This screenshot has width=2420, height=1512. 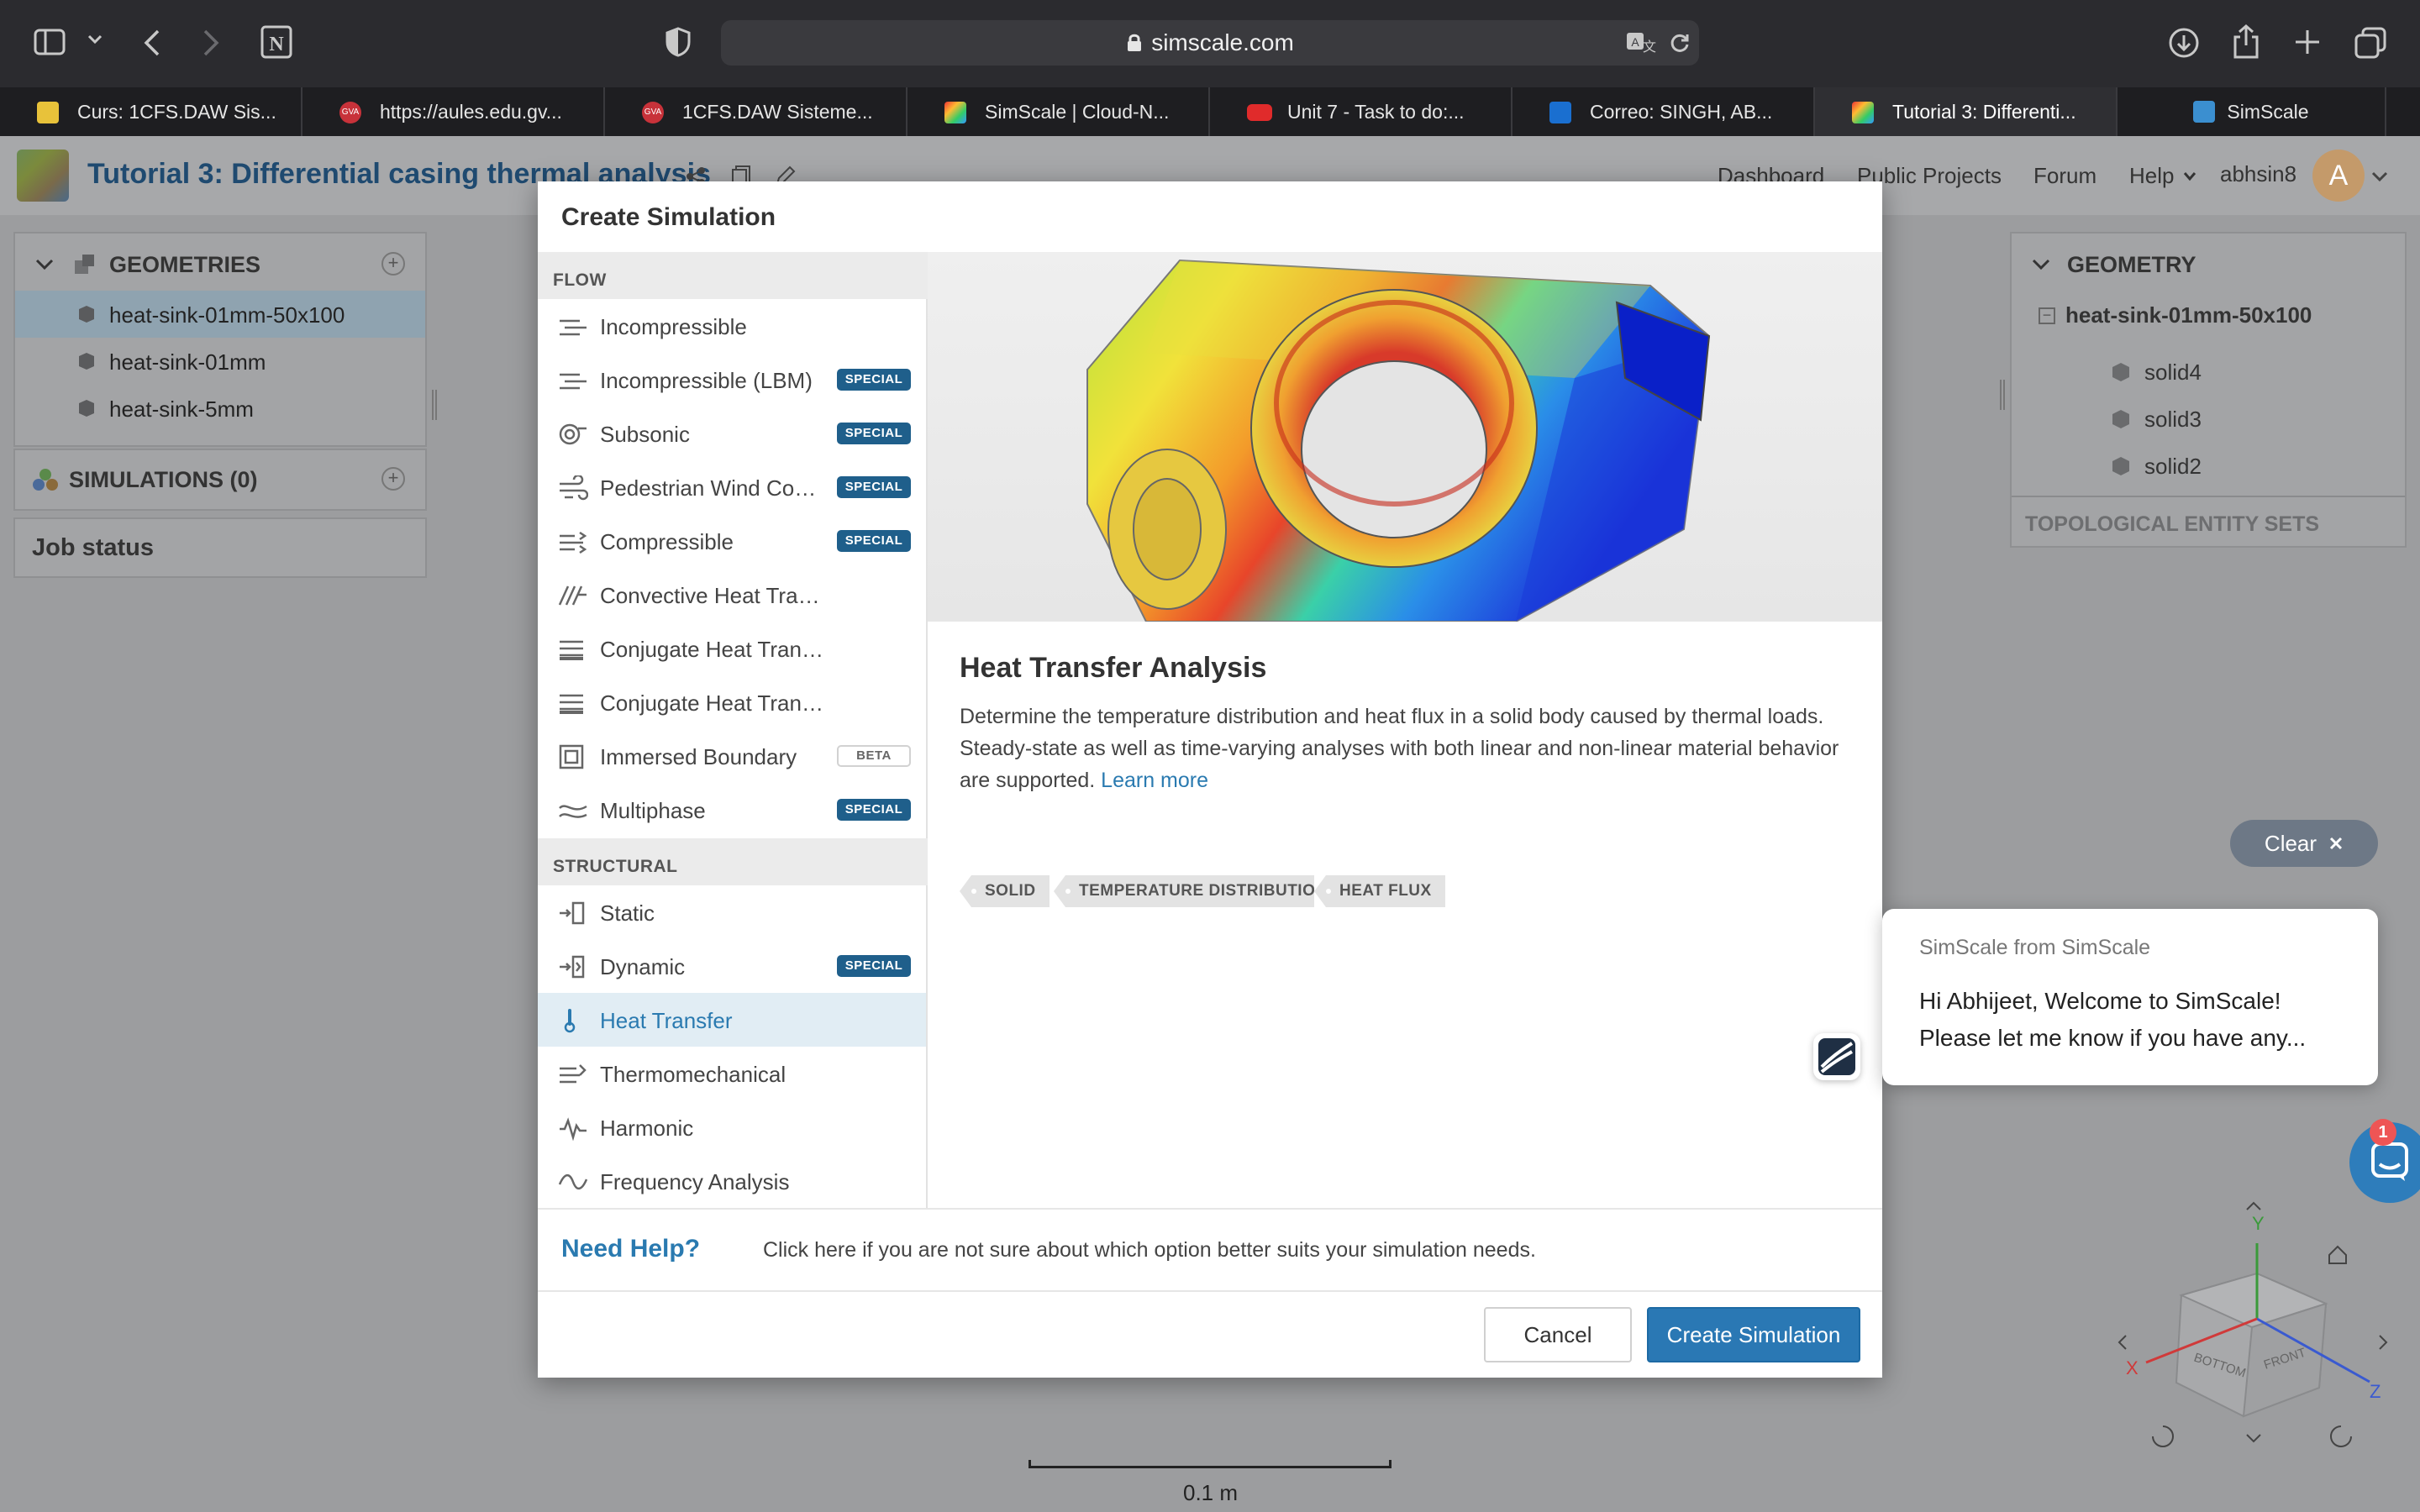 I want to click on analysis-item-label: Immersed Boundary, so click(x=698, y=756).